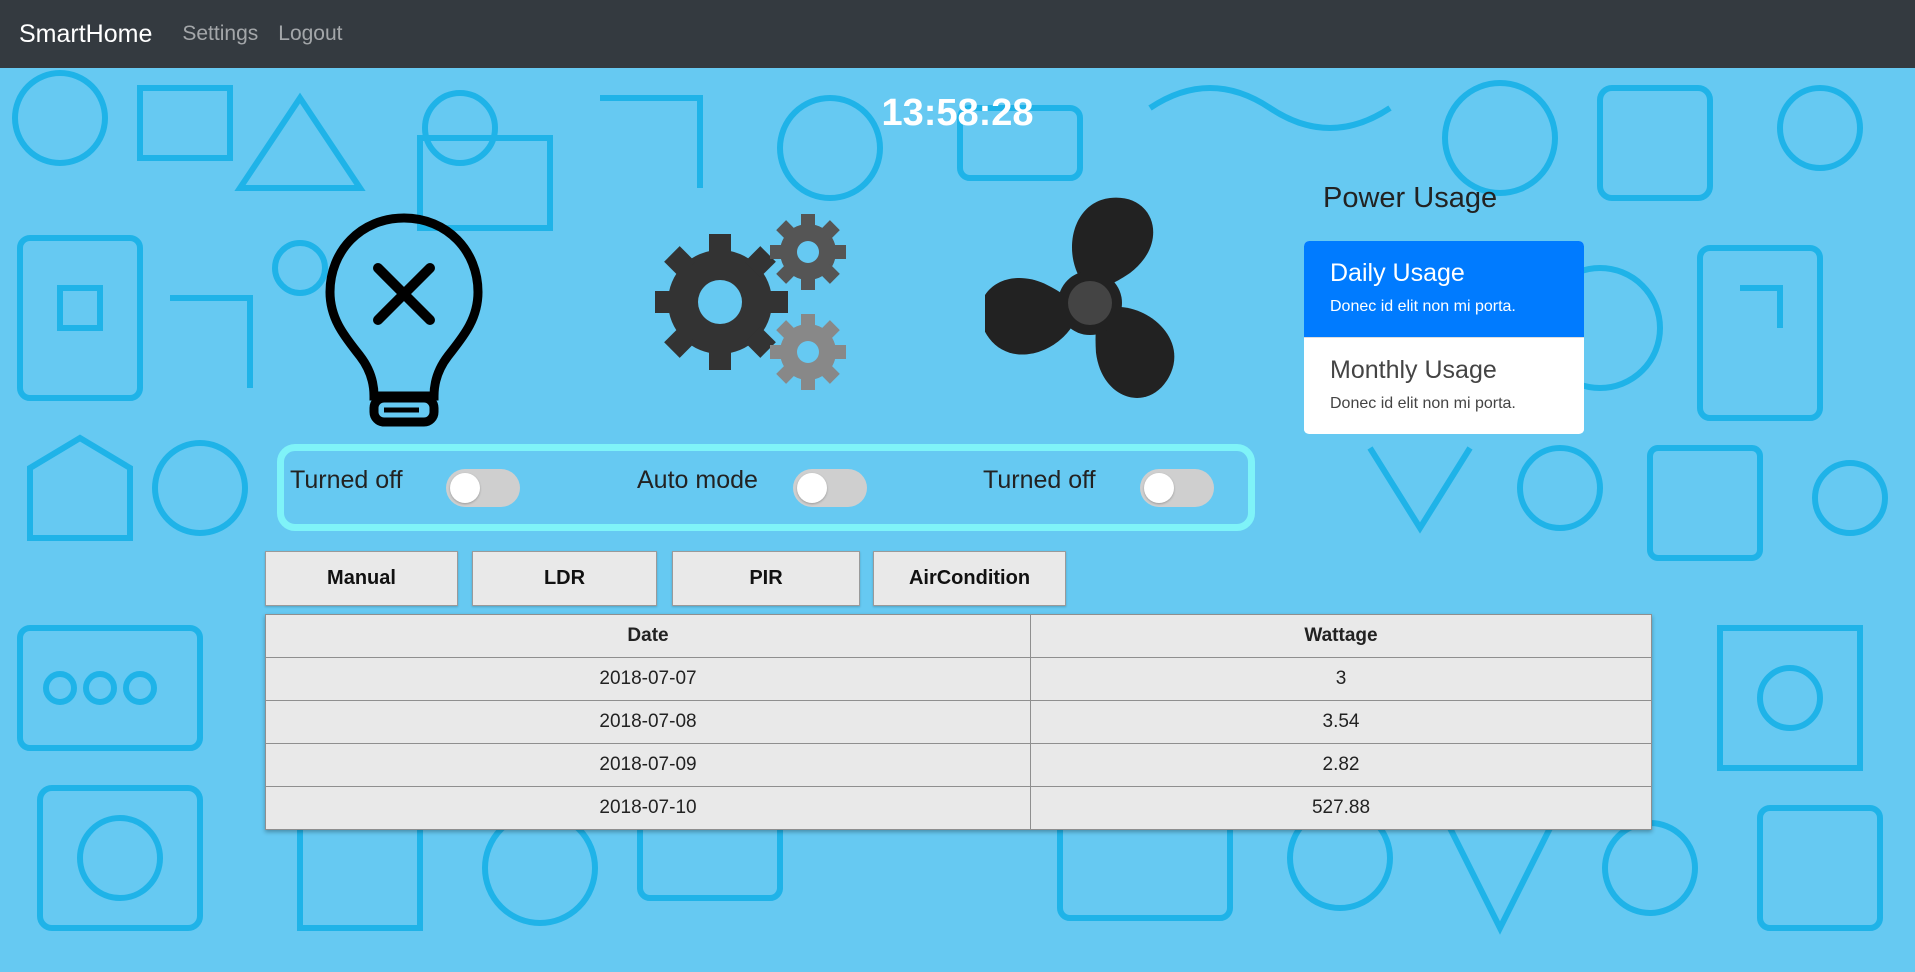  Describe the element at coordinates (1413, 370) in the screenshot. I see `list-item-title: Monthly Usage` at that location.